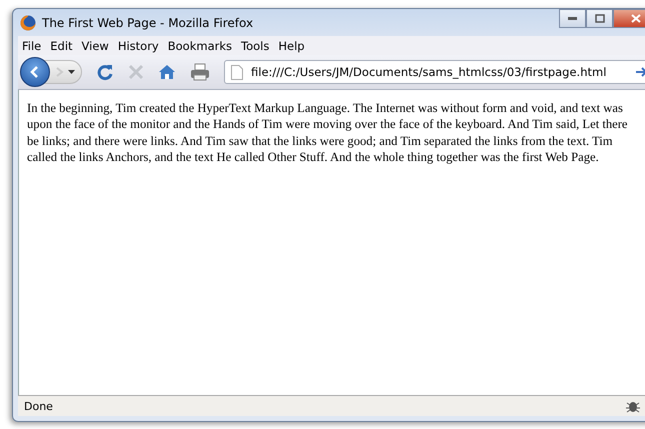 This screenshot has width=645, height=429. What do you see at coordinates (105, 72) in the screenshot?
I see `reload-icon` at bounding box center [105, 72].